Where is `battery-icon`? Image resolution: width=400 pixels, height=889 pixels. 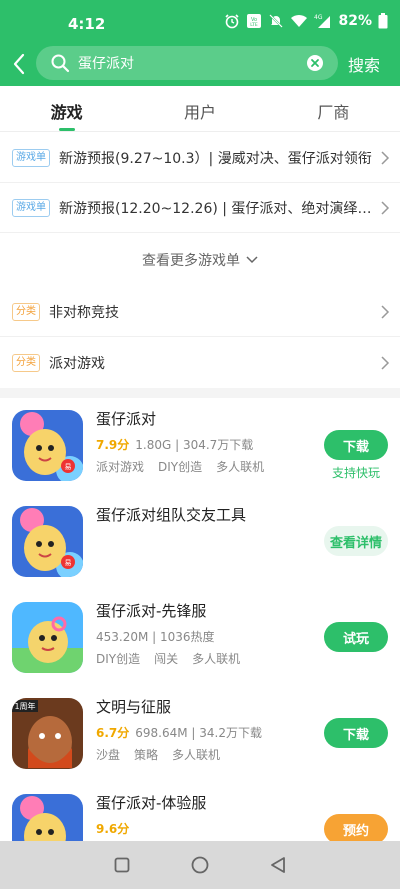 battery-icon is located at coordinates (383, 21).